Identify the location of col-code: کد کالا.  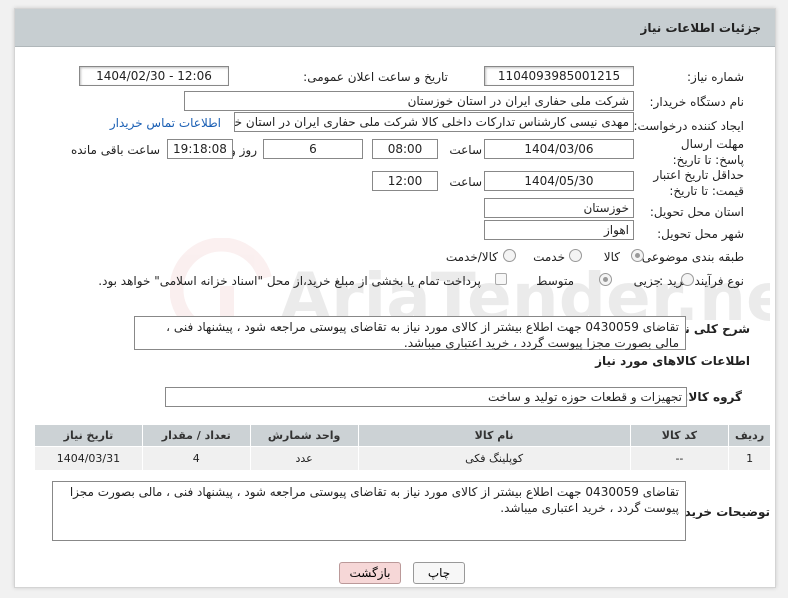
(679, 435).